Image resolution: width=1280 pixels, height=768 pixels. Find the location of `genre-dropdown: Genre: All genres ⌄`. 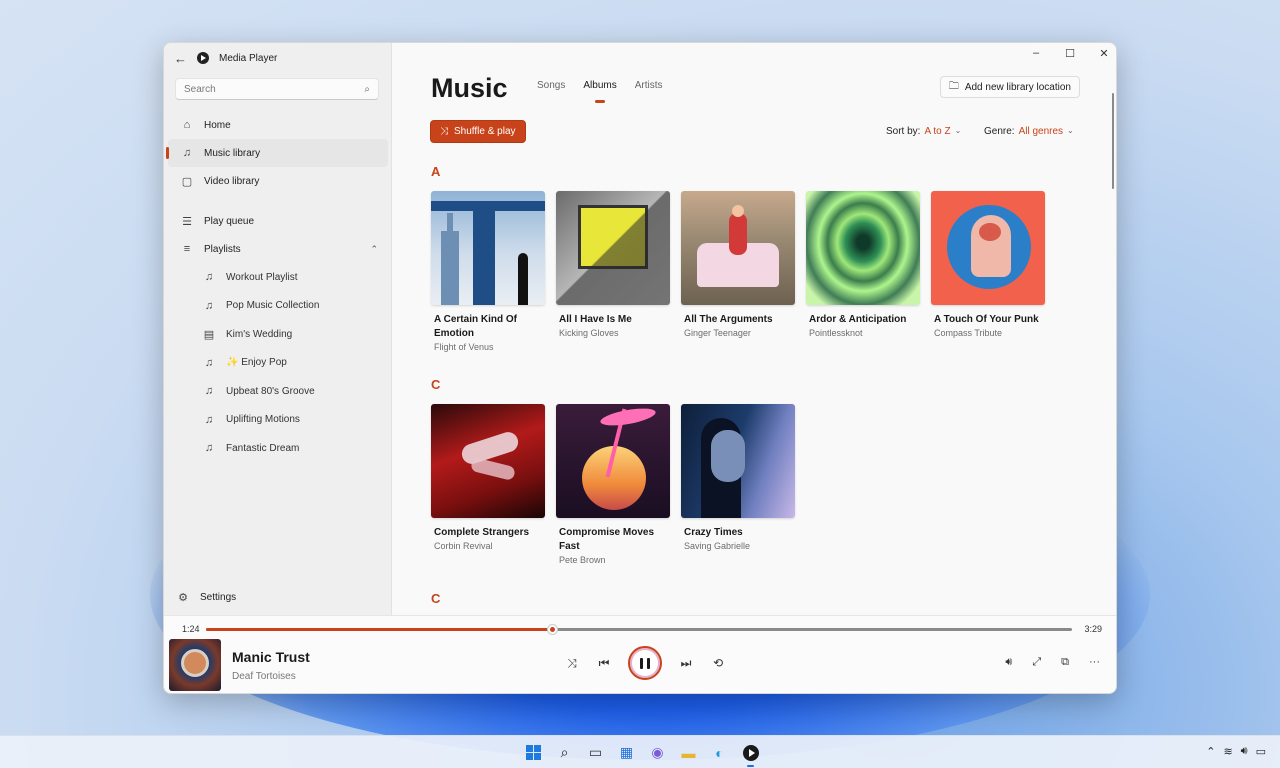

genre-dropdown: Genre: All genres ⌄ is located at coordinates (1029, 131).